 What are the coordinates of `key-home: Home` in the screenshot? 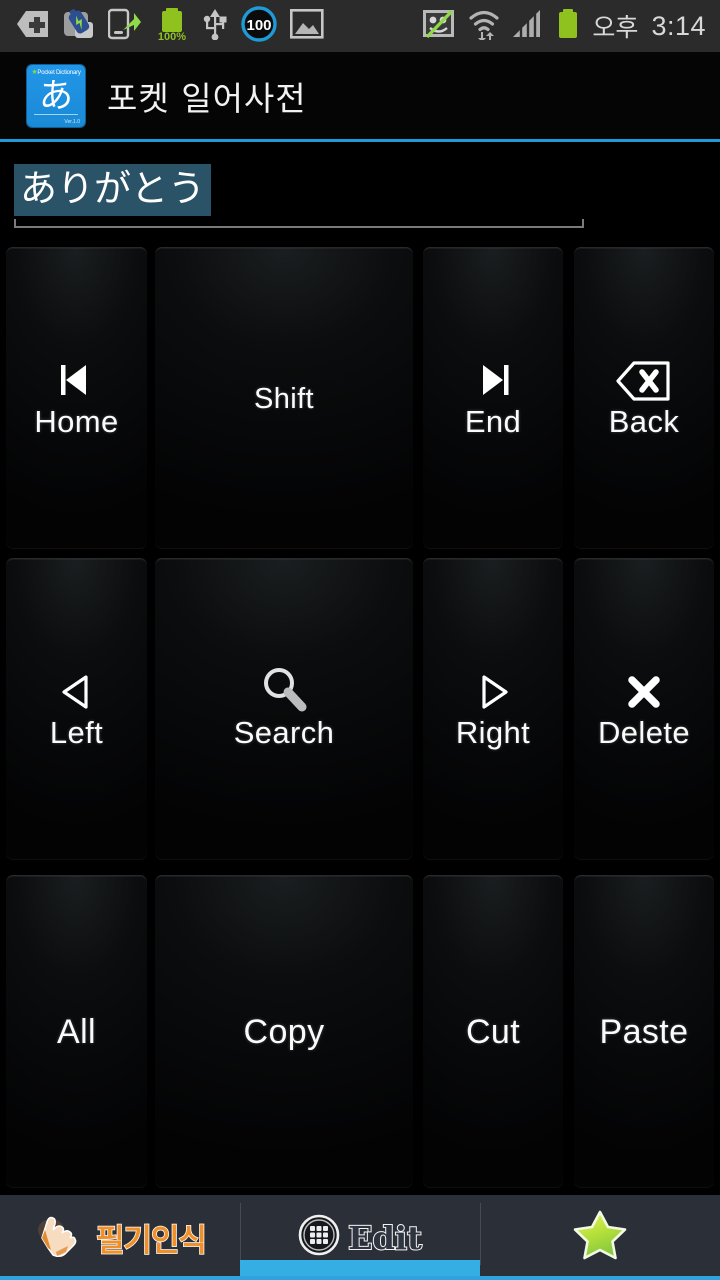 It's located at (76, 398).